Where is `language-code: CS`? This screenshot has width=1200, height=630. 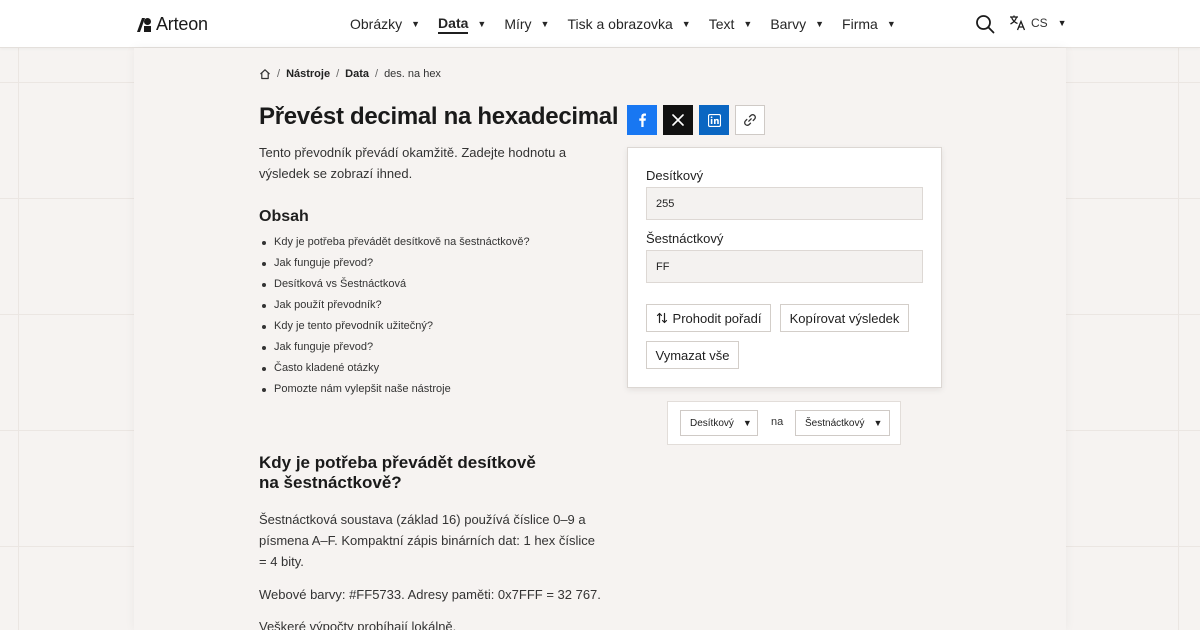 language-code: CS is located at coordinates (1039, 22).